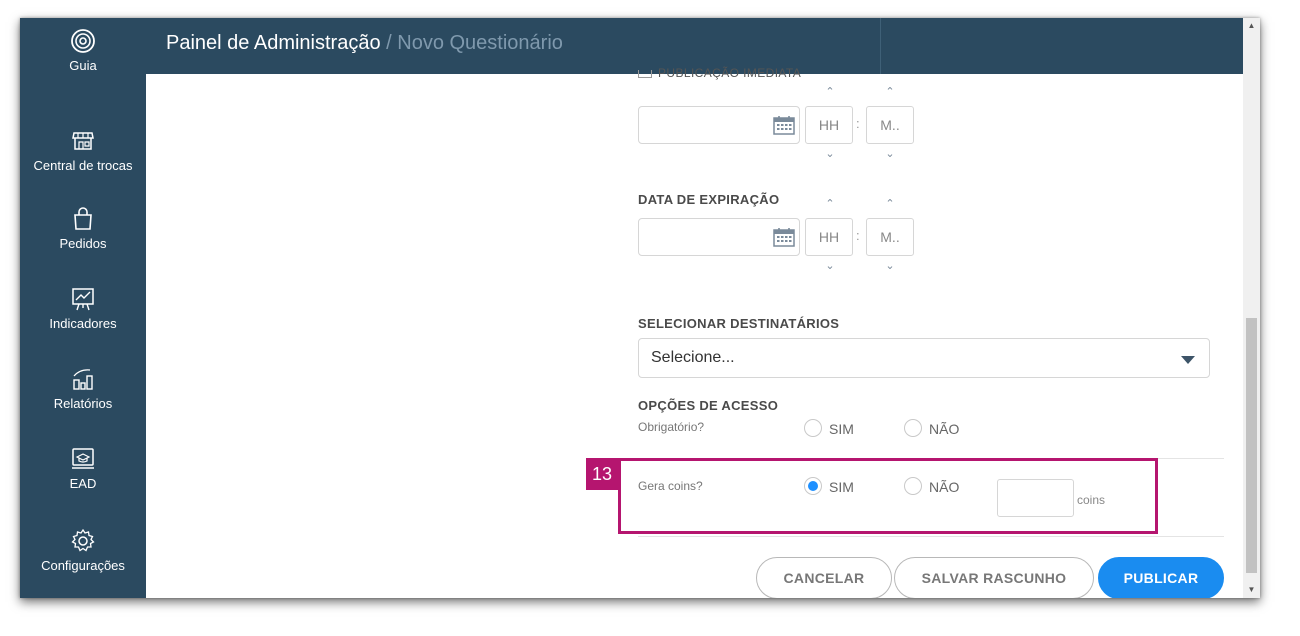 The height and width of the screenshot is (636, 1300). I want to click on mandatory-no-label: NÃO, so click(944, 429).